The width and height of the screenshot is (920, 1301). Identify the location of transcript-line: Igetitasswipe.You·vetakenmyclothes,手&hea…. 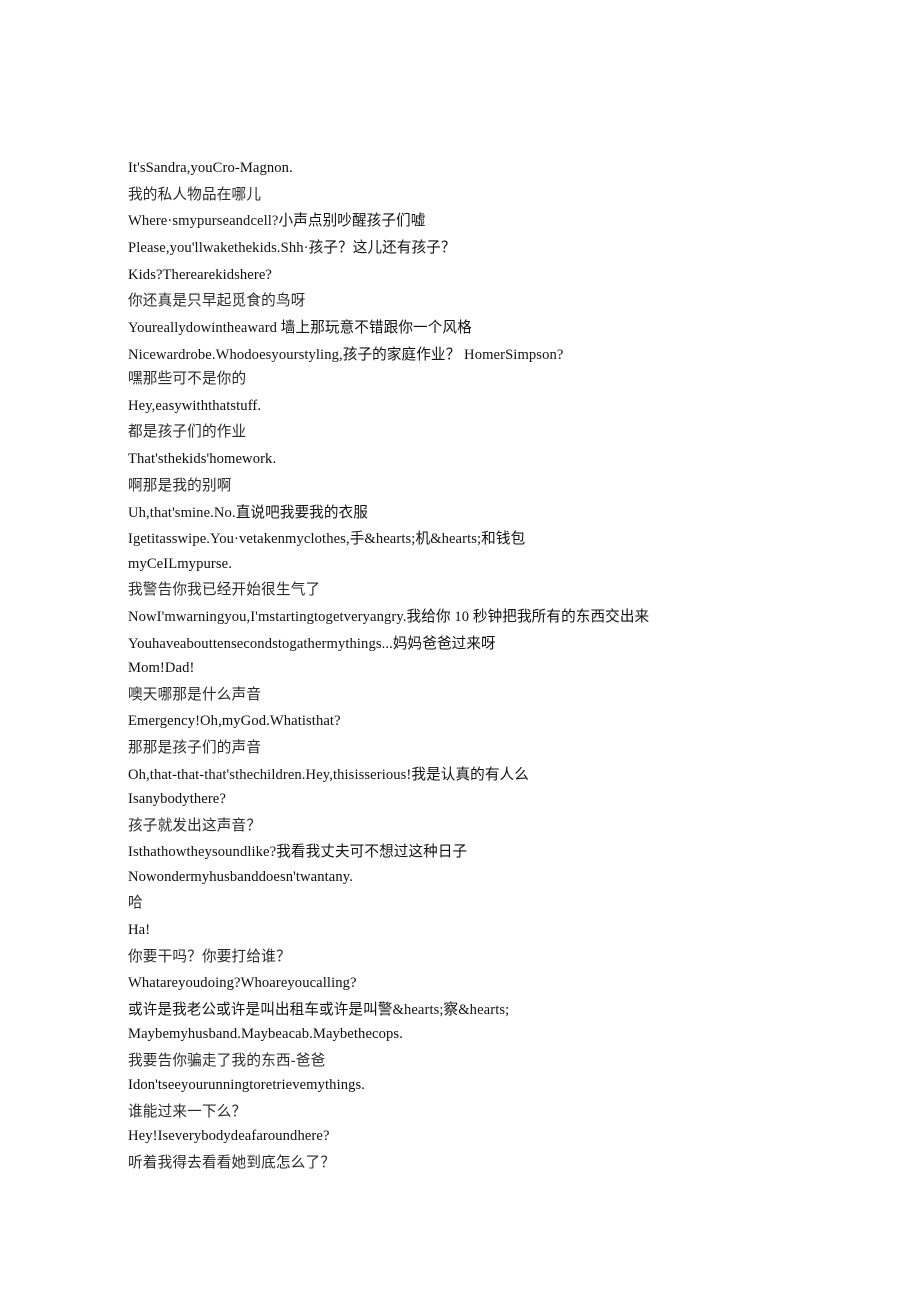
(327, 539).